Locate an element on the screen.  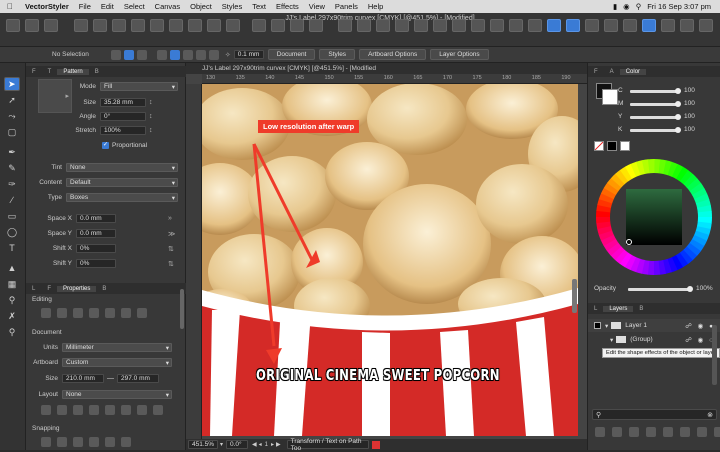
tab-f: F is located at coordinates (34, 72).